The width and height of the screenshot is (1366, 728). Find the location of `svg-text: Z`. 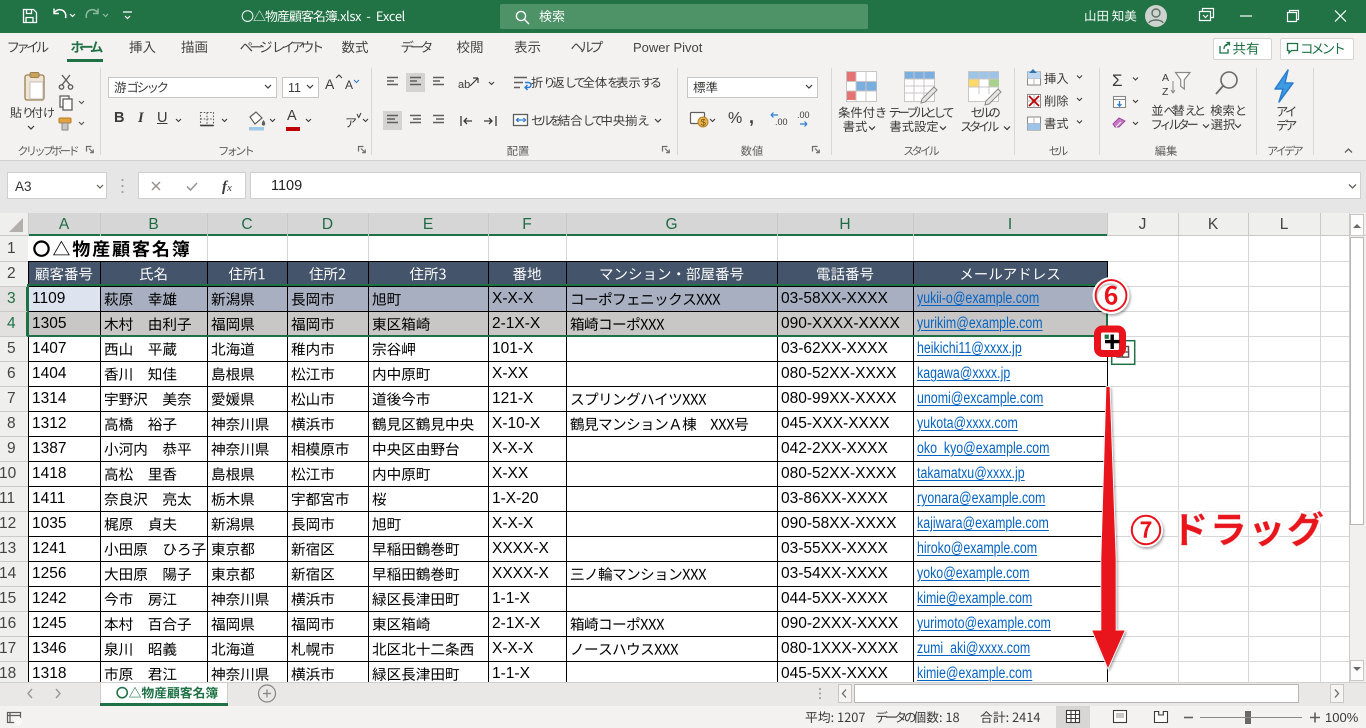

svg-text: Z is located at coordinates (1165, 92).